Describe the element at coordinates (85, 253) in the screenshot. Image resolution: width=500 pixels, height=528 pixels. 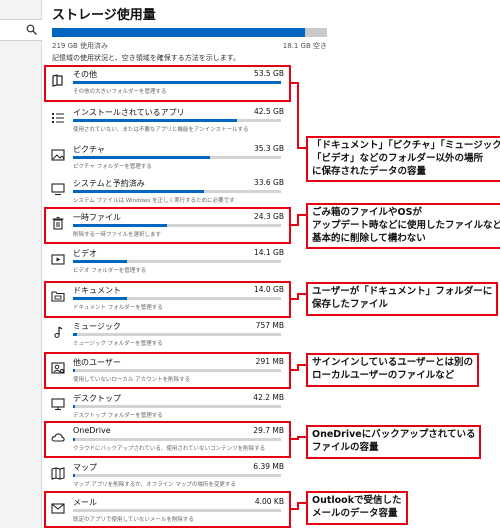
I see `storage-item-name: ビデオ` at that location.